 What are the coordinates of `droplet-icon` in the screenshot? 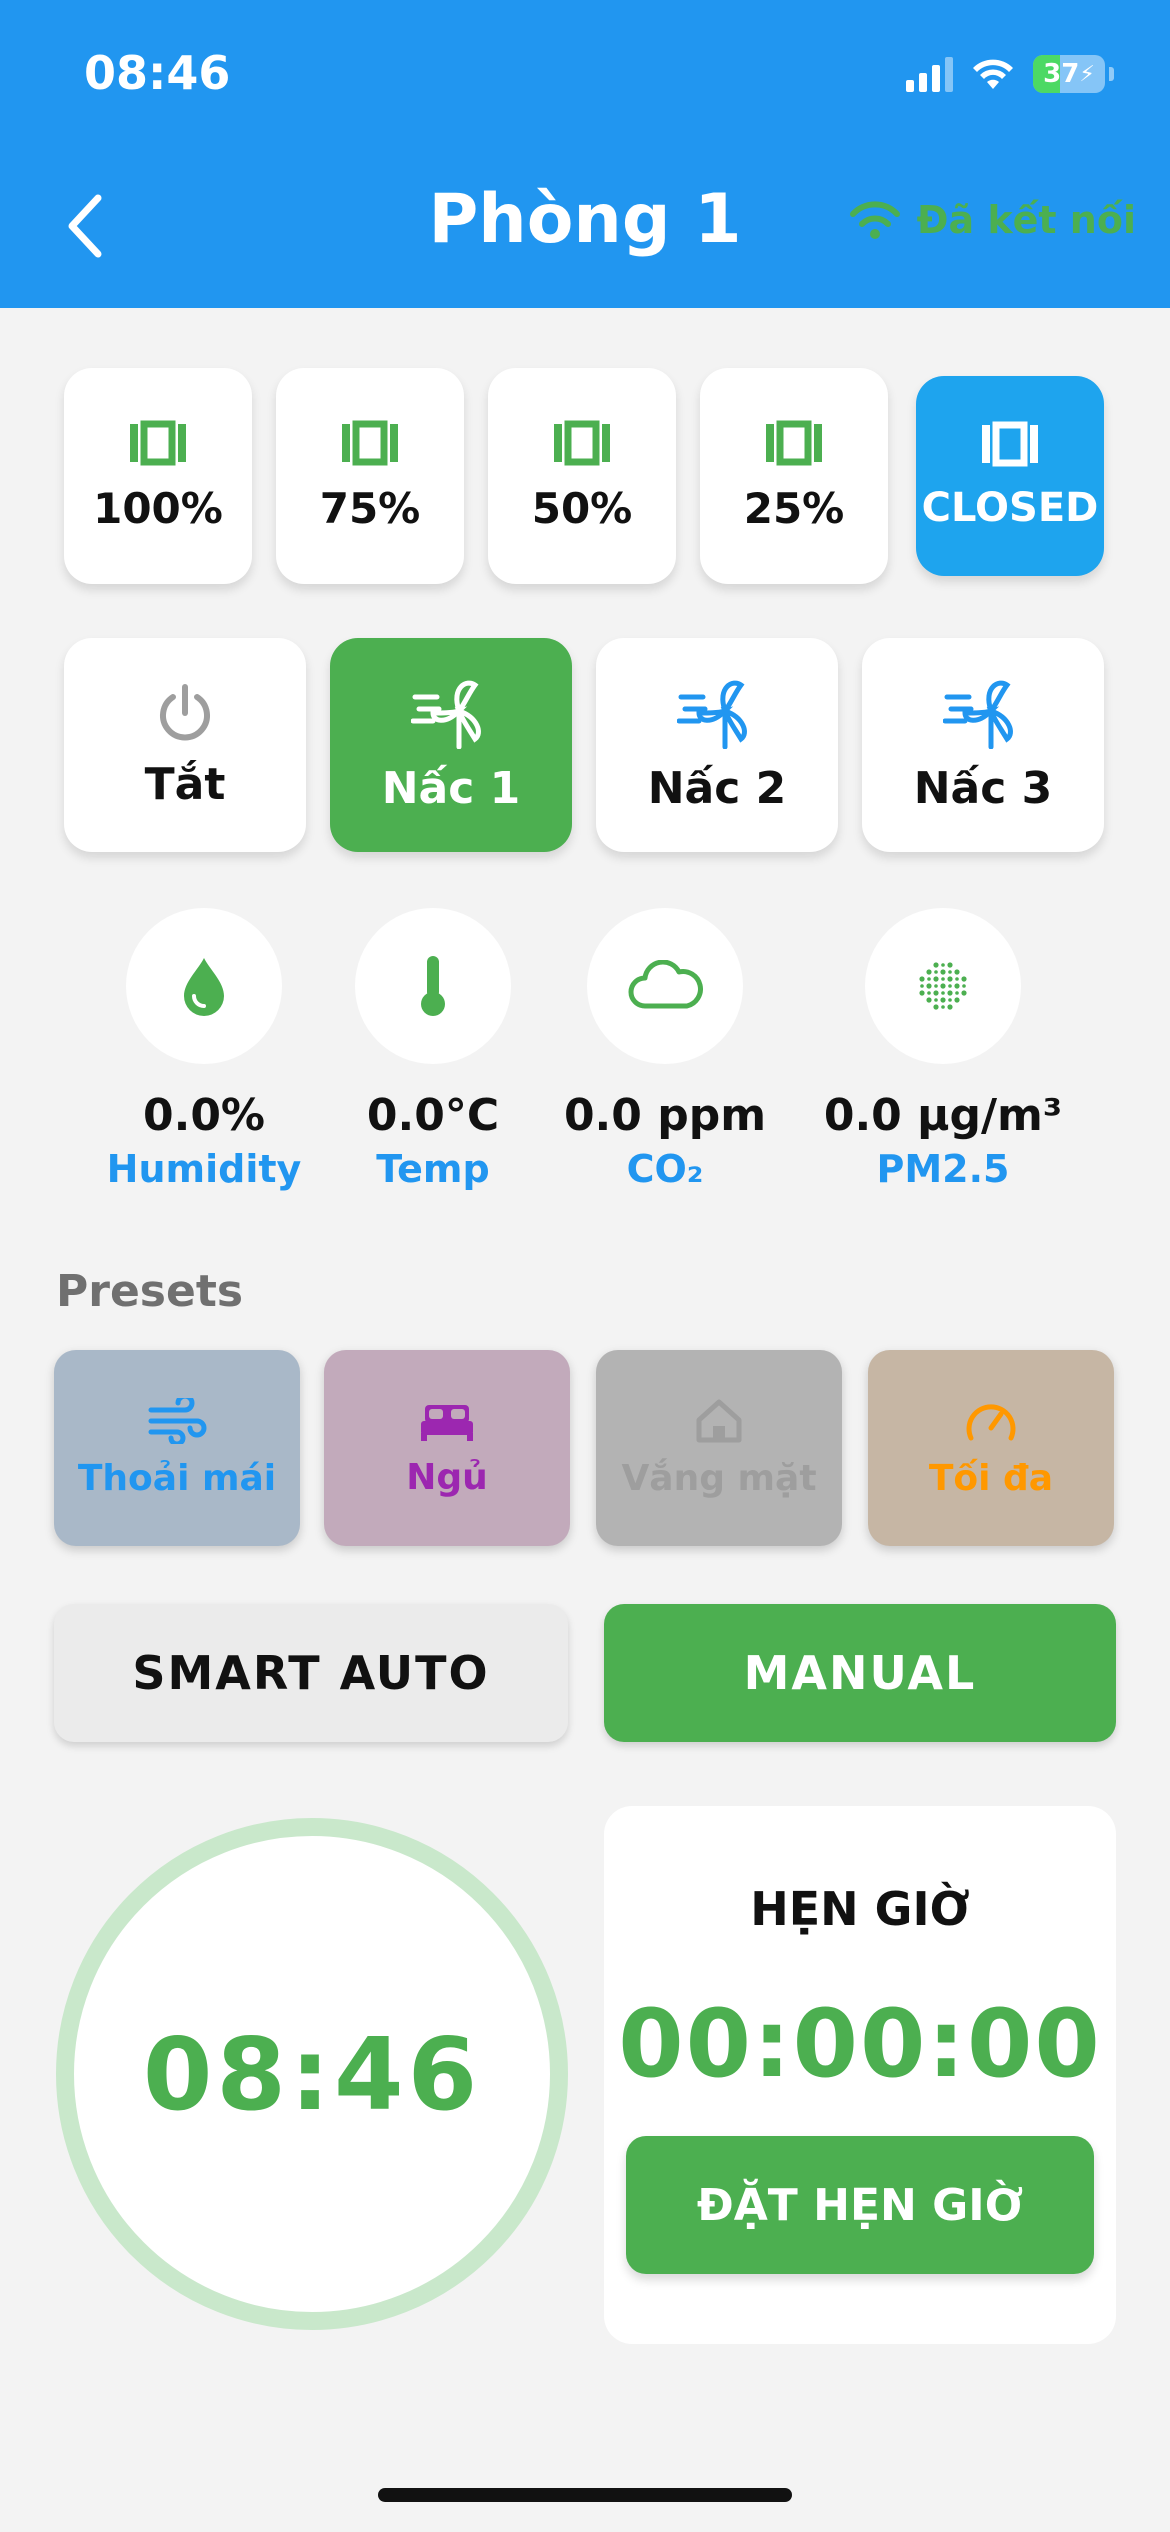 It's located at (204, 987).